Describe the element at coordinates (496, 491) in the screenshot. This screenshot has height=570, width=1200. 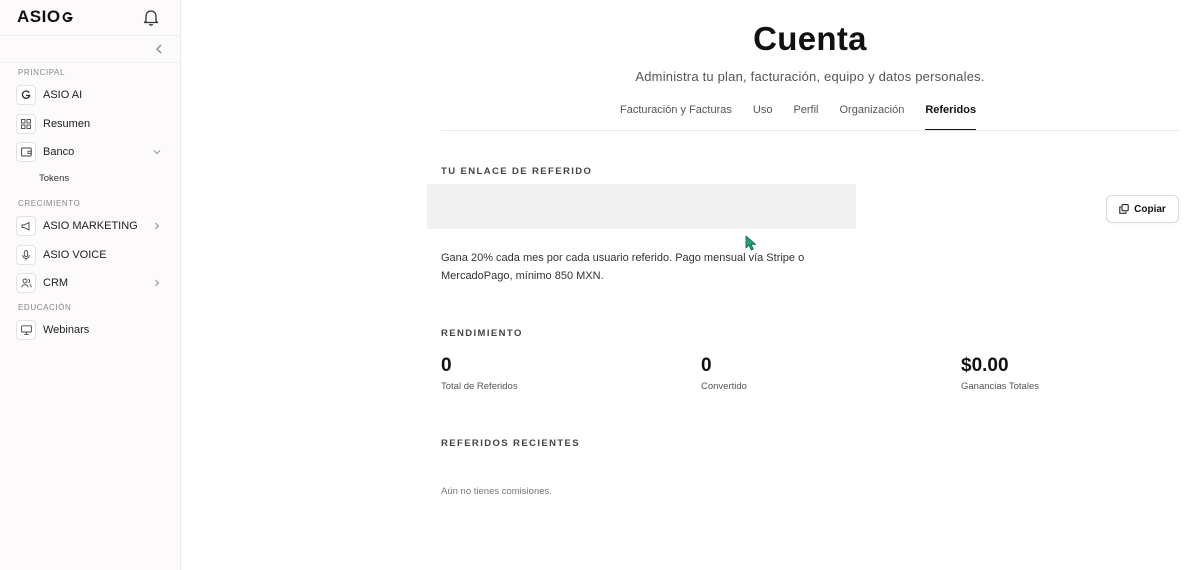
I see `empty-state-text: Aún no tienes comisiones.` at that location.